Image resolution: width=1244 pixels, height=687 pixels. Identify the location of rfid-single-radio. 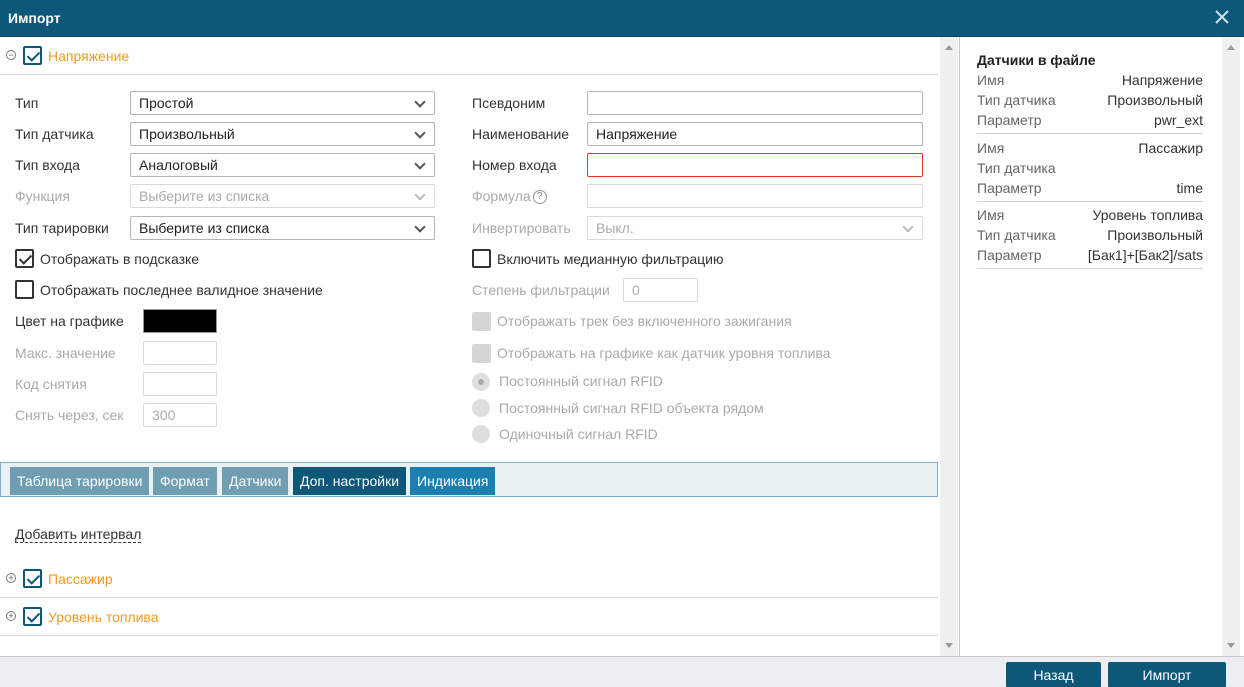
(481, 434).